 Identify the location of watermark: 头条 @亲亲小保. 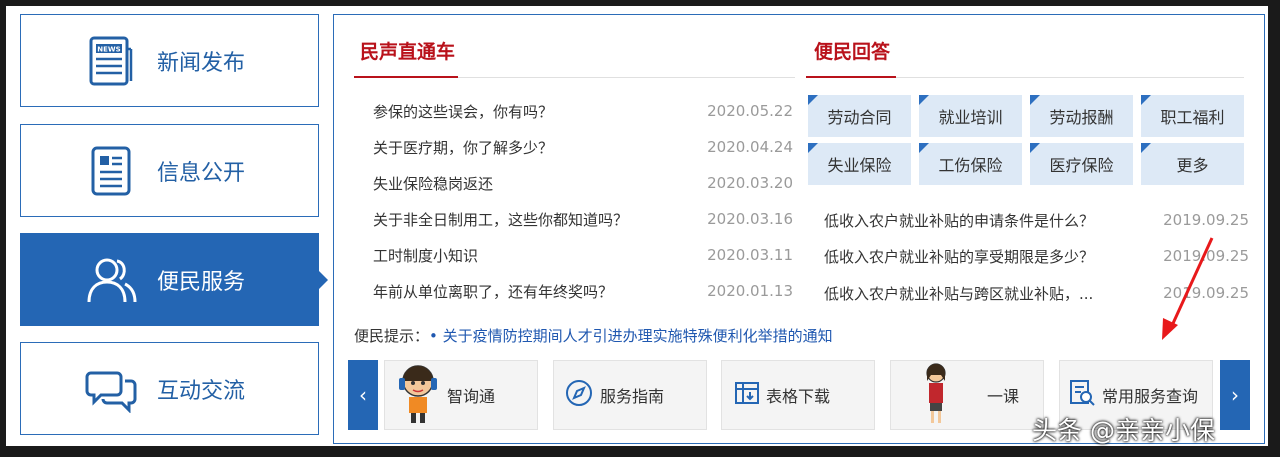
(1123, 430).